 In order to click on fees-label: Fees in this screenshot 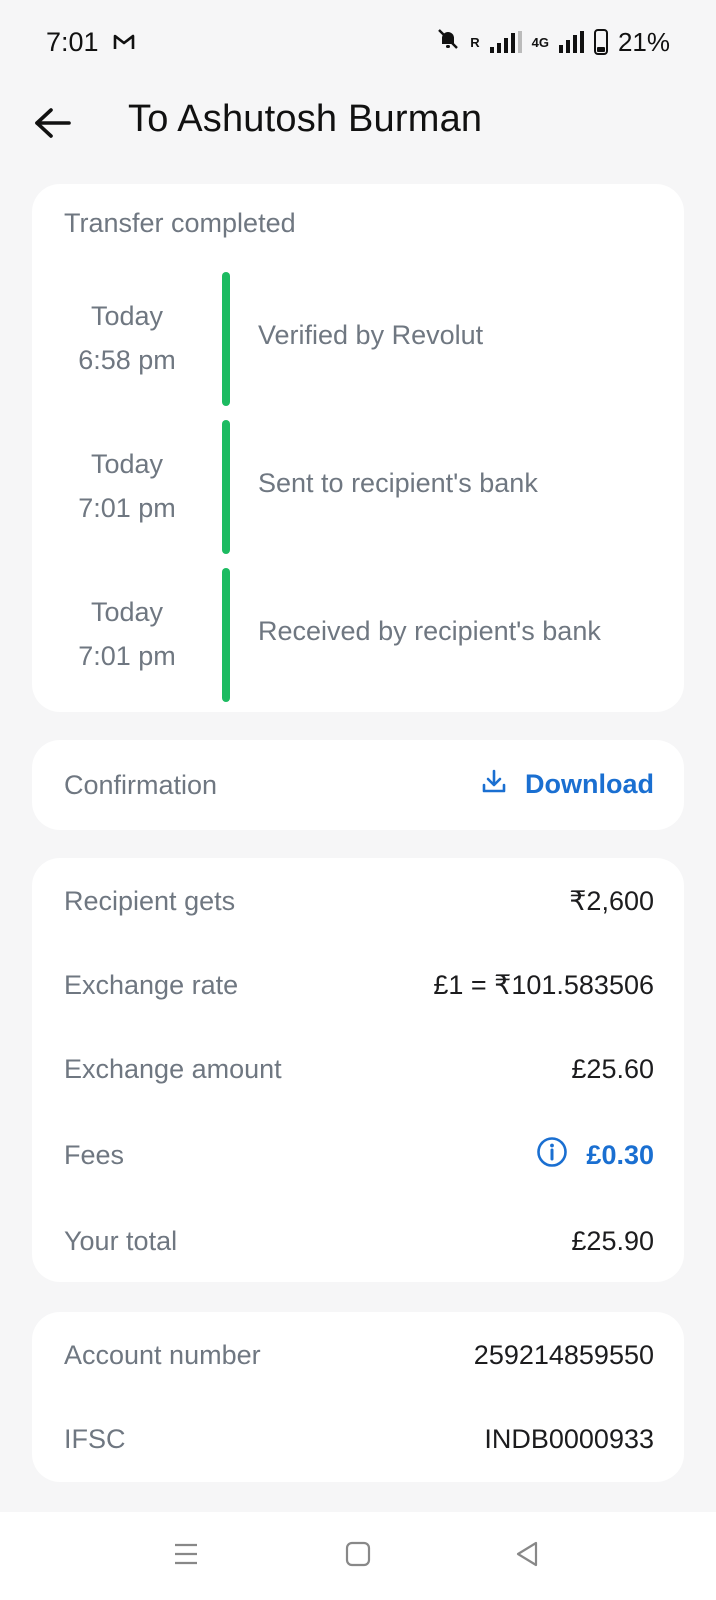, I will do `click(94, 1155)`.